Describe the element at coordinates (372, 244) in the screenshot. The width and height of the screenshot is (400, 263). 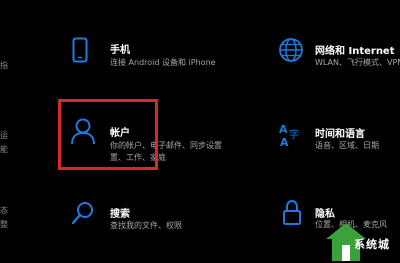
I see `watermark-text: 系统城` at that location.